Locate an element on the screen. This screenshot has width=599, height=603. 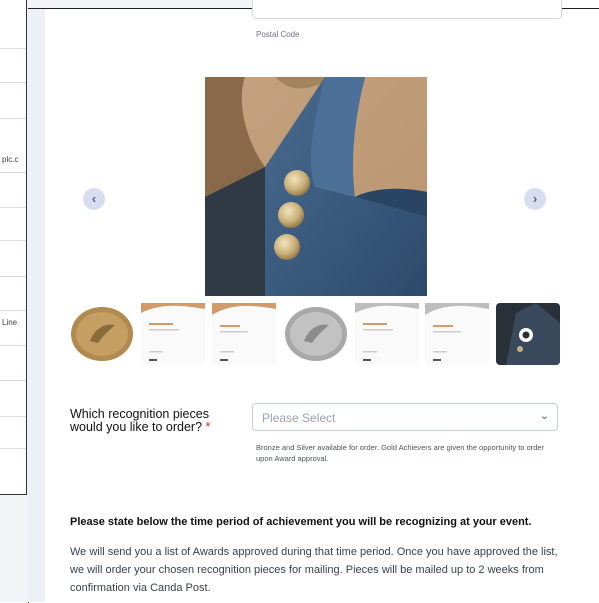
silver-pin-icon is located at coordinates (316, 334).